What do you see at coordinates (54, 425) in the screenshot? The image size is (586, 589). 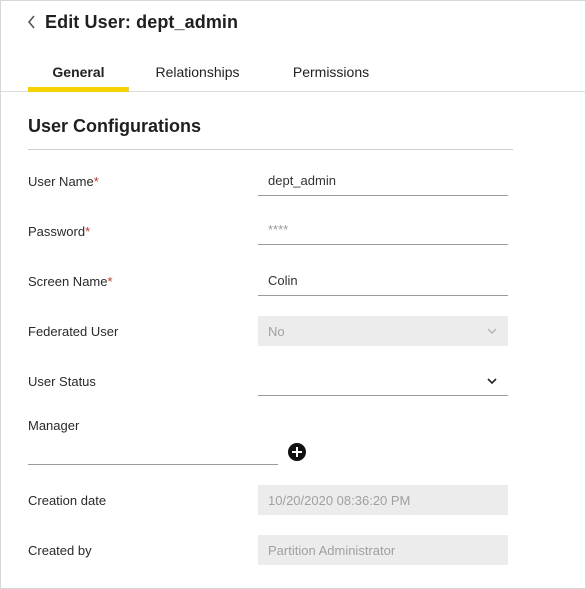 I see `manager-label: Manager` at bounding box center [54, 425].